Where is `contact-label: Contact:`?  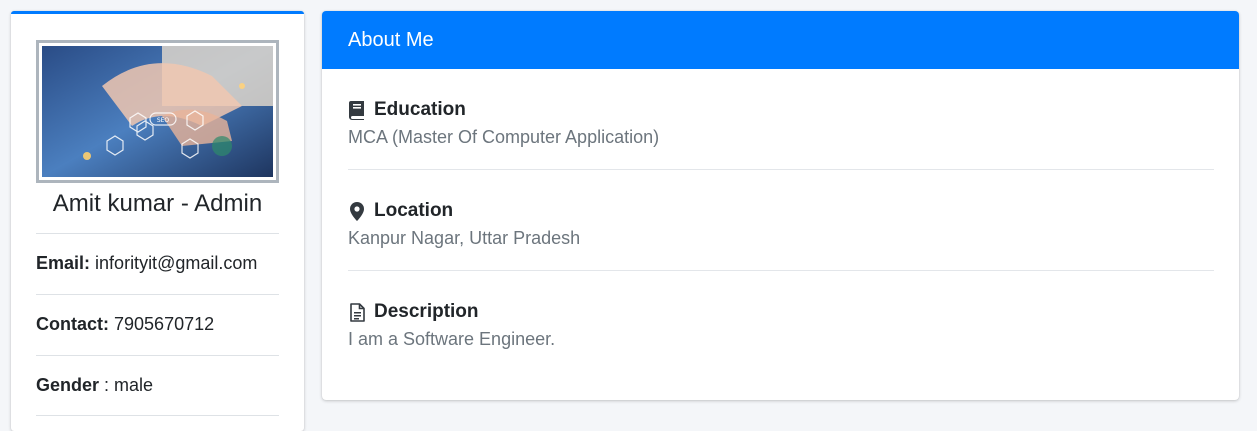
contact-label: Contact: is located at coordinates (72, 324).